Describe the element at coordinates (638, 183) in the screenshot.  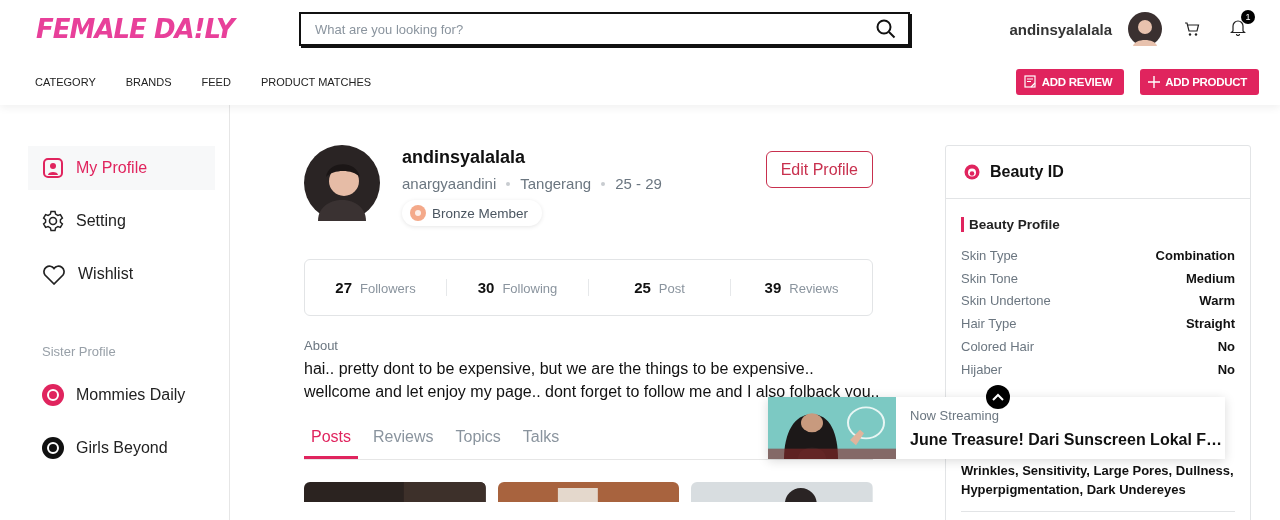
I see `profile-age: 25 - 29` at that location.